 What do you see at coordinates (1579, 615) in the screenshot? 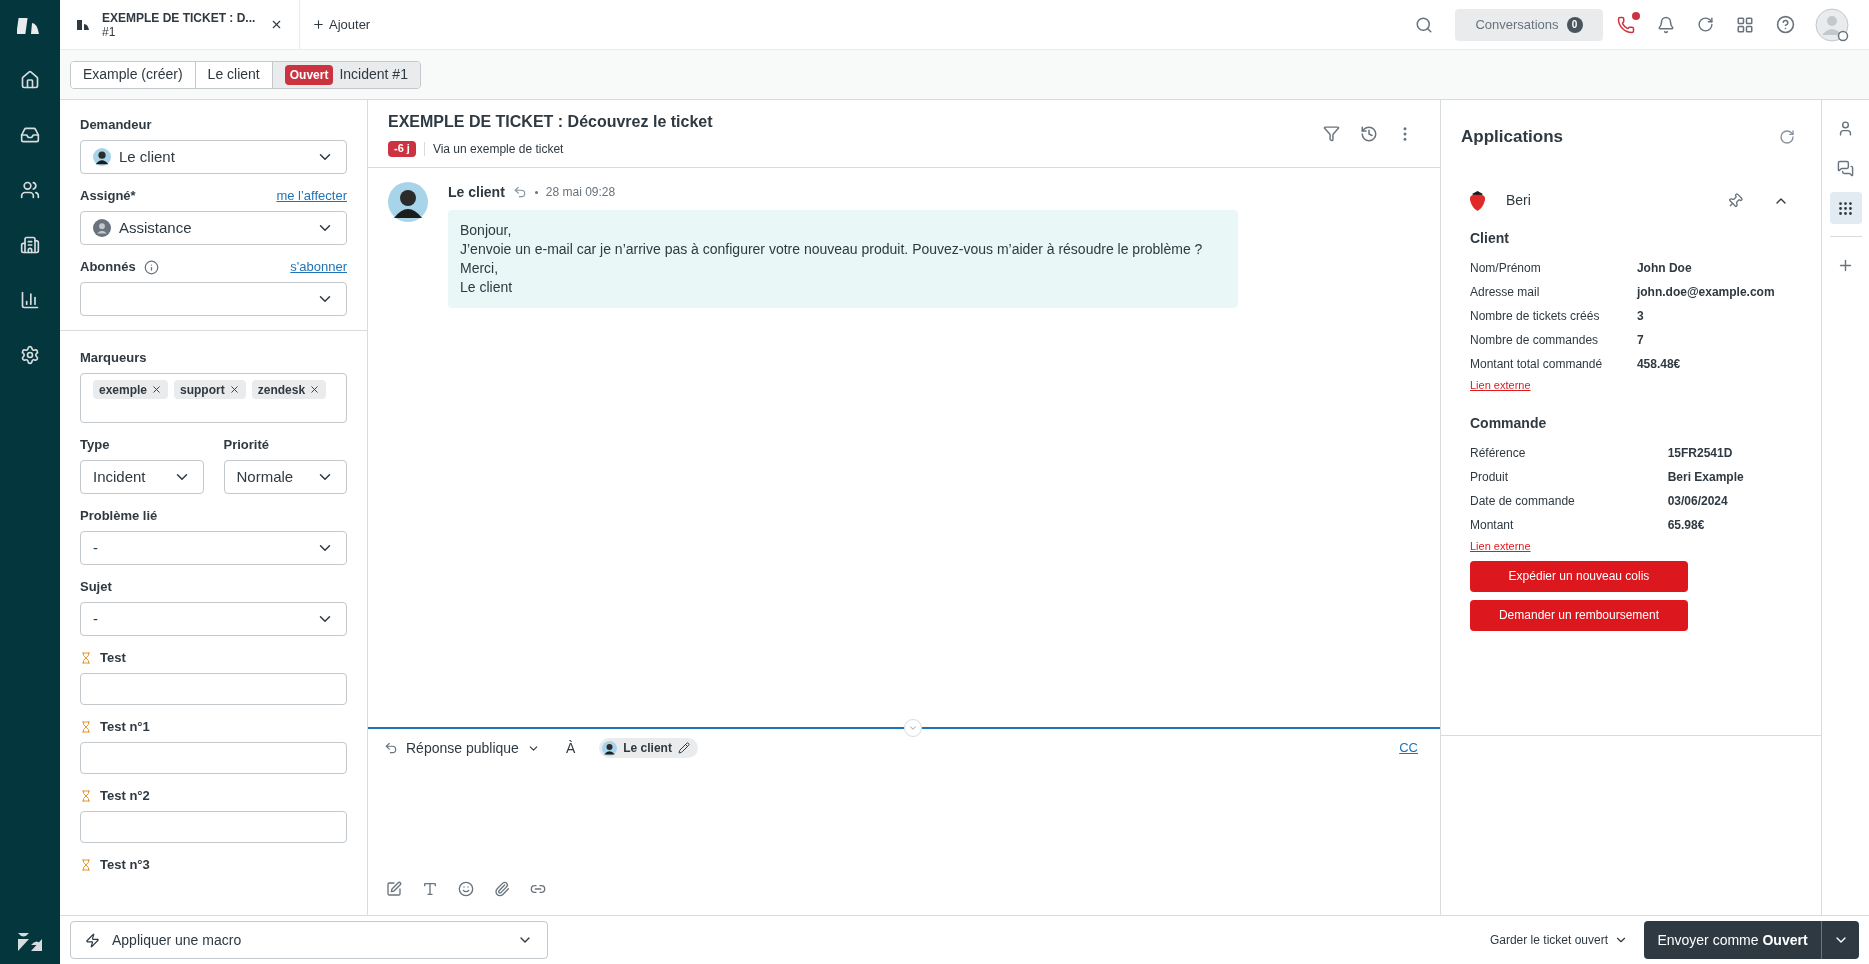
I see `action-button: Demander un remboursement` at bounding box center [1579, 615].